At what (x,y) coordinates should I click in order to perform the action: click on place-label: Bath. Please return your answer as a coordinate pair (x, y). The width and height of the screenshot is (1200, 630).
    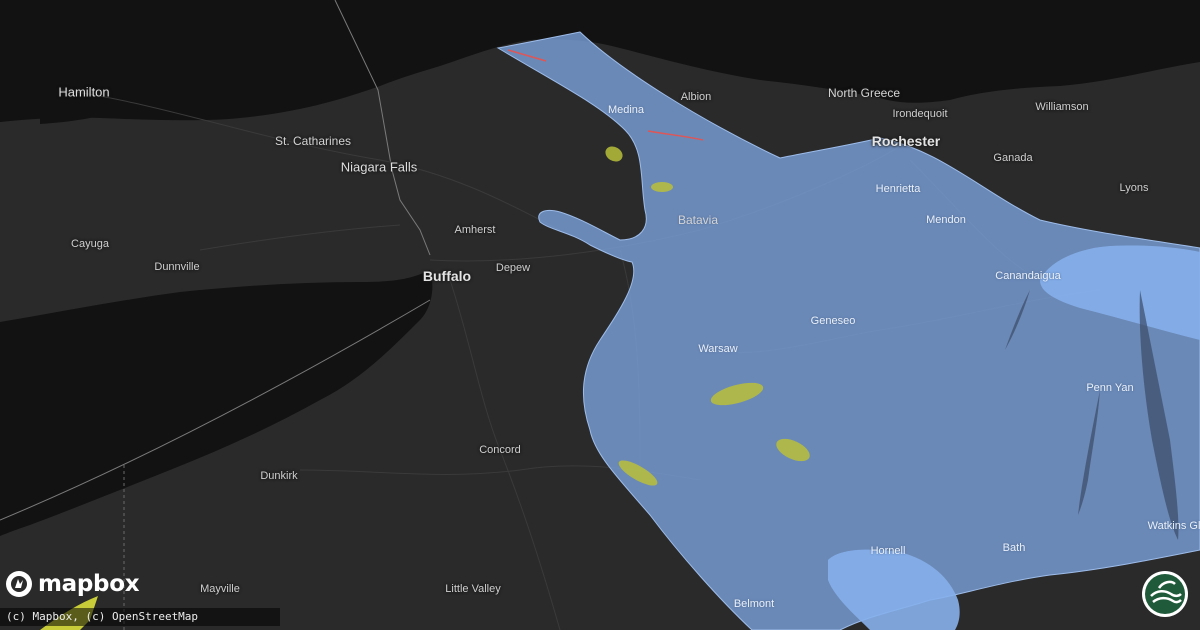
    Looking at the image, I should click on (1014, 548).